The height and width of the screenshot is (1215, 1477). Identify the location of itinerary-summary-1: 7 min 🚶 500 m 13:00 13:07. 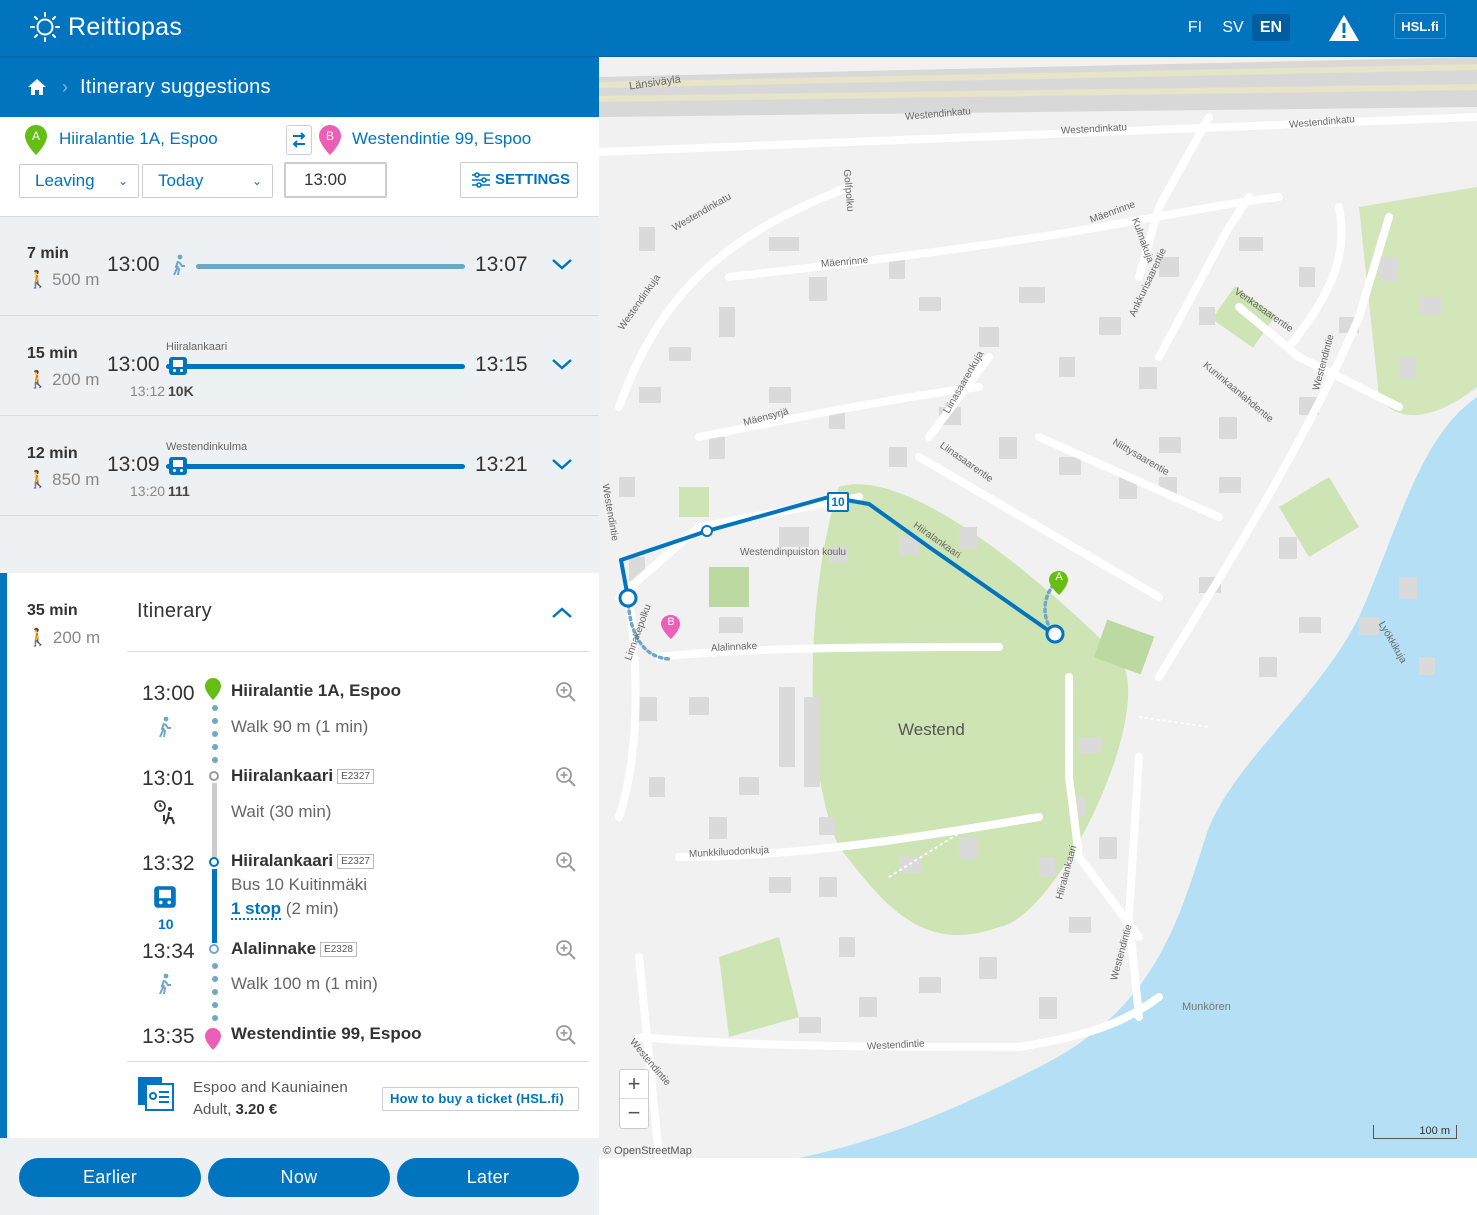
(299, 266).